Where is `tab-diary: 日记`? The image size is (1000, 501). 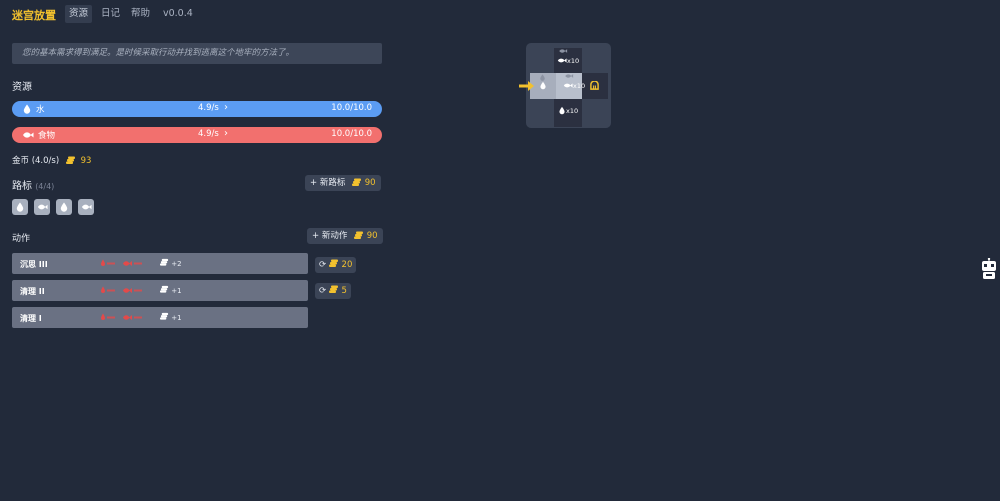
tab-diary: 日记 is located at coordinates (110, 14).